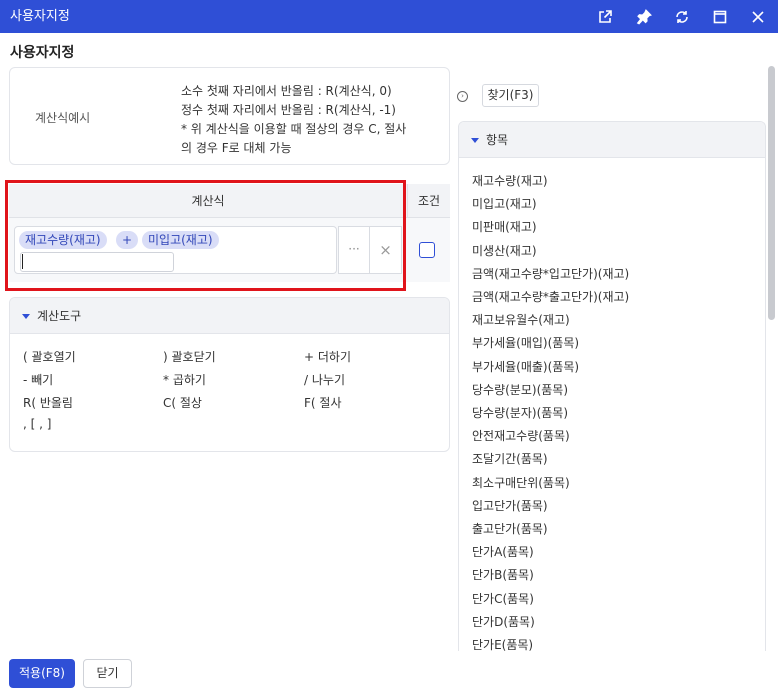 The width and height of the screenshot is (778, 699). I want to click on pin-icon, so click(644, 17).